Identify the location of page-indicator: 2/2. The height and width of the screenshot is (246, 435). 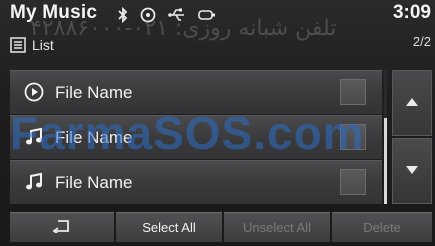
(421, 41).